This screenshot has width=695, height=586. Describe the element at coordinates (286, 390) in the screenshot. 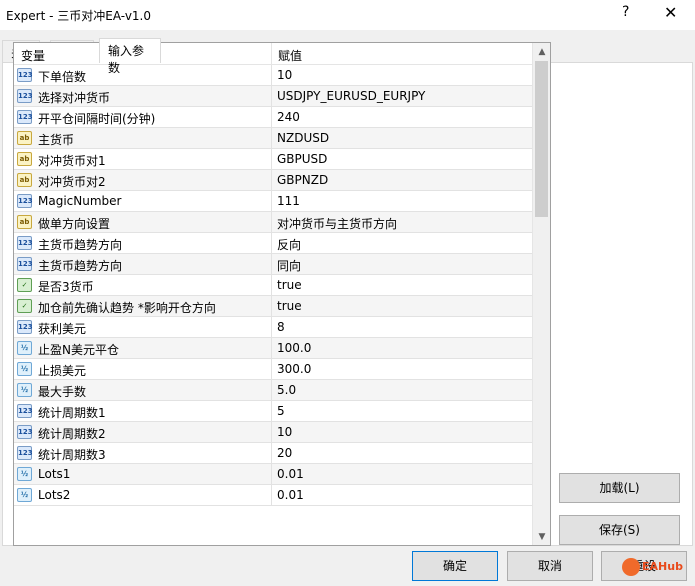

I see `parameter-value: 5.0` at that location.